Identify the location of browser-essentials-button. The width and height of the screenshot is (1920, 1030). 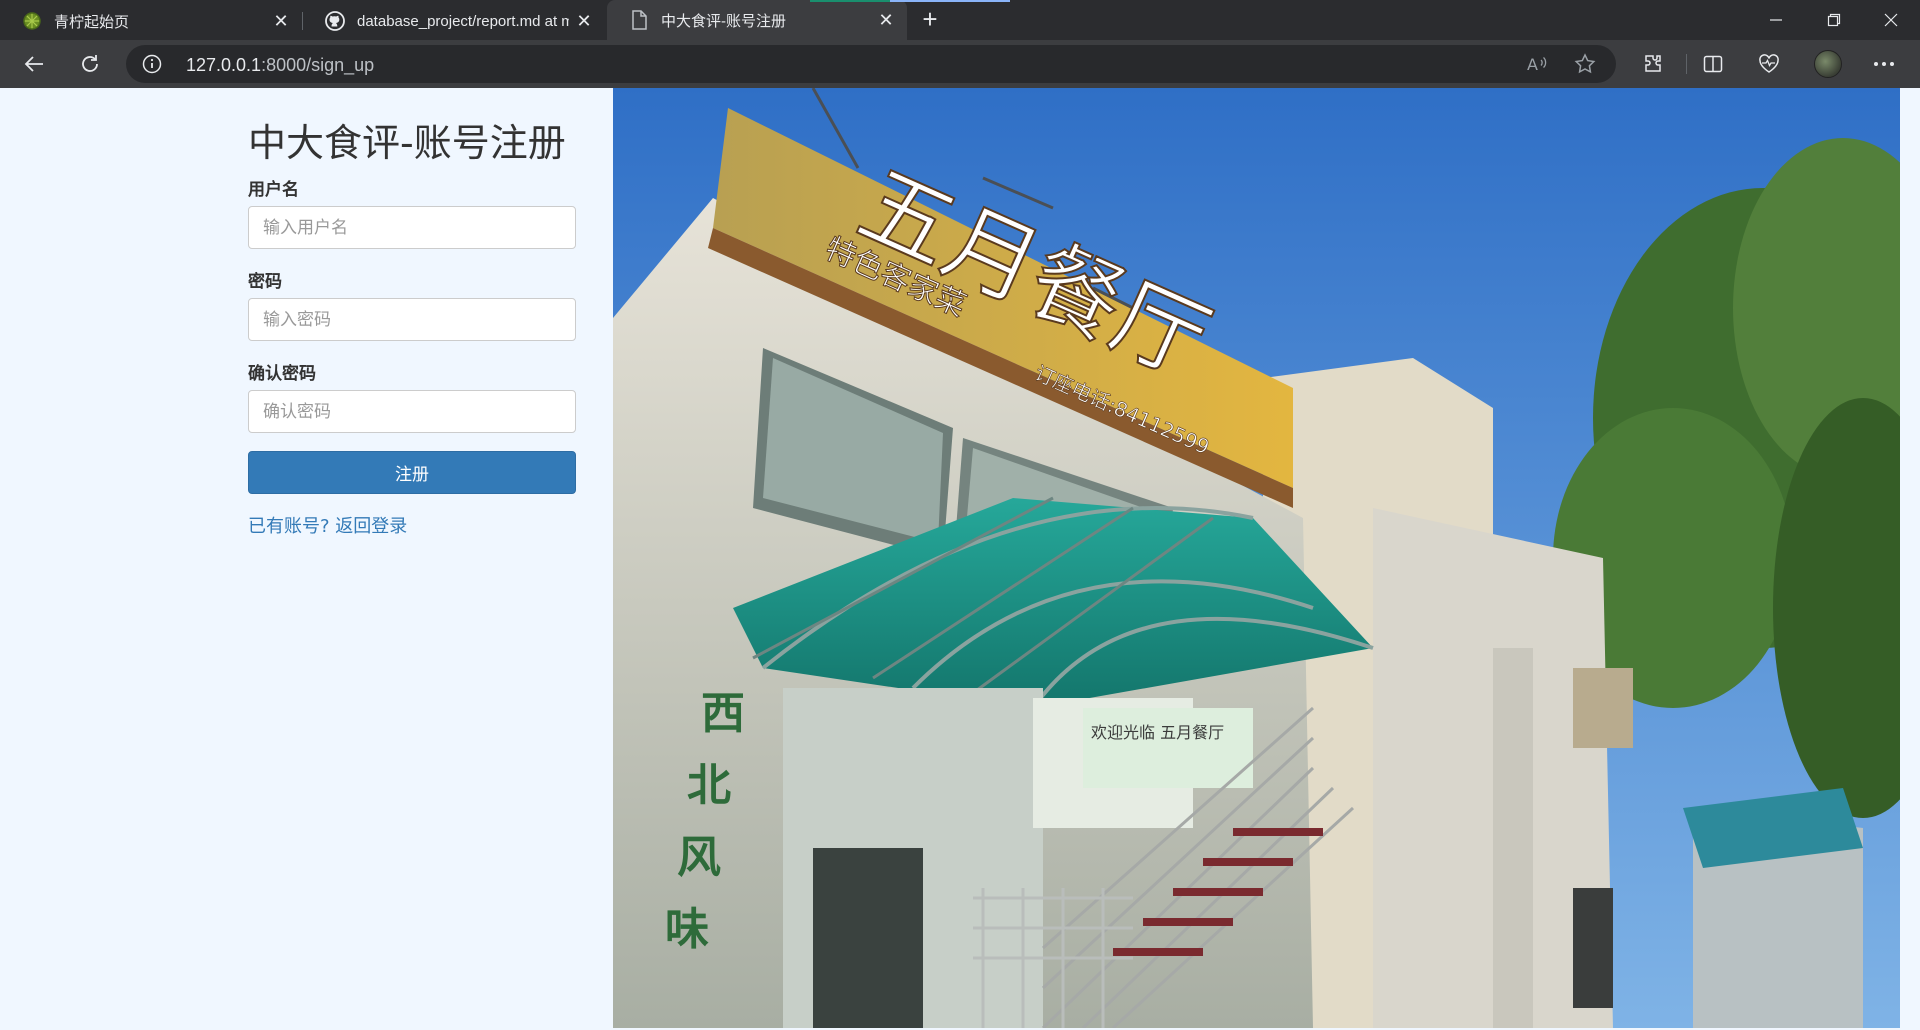
(1769, 64).